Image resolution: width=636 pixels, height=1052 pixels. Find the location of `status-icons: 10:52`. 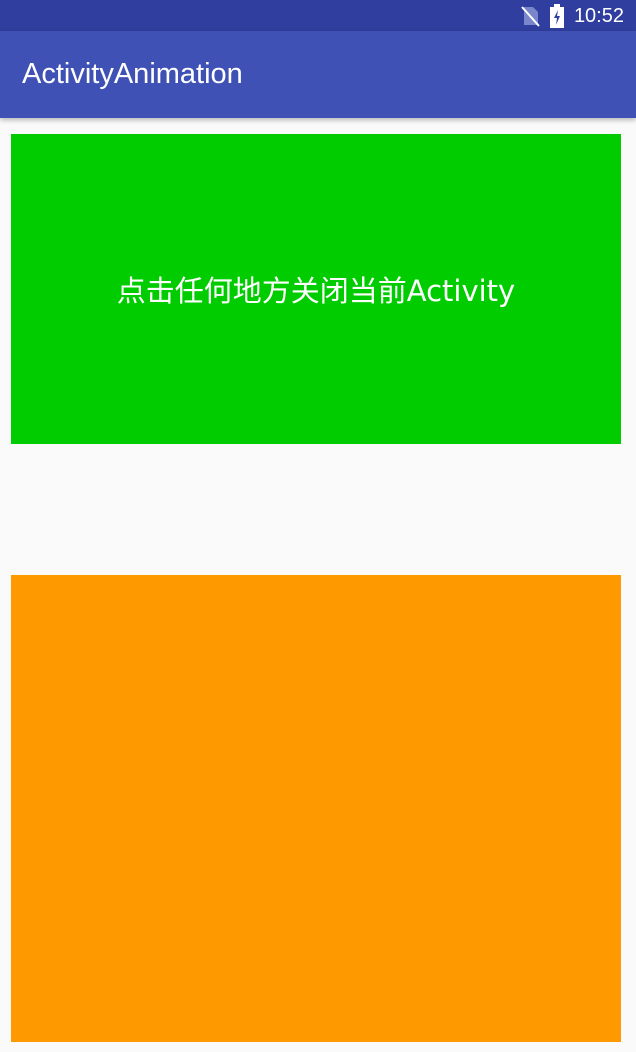

status-icons: 10:52 is located at coordinates (572, 15).